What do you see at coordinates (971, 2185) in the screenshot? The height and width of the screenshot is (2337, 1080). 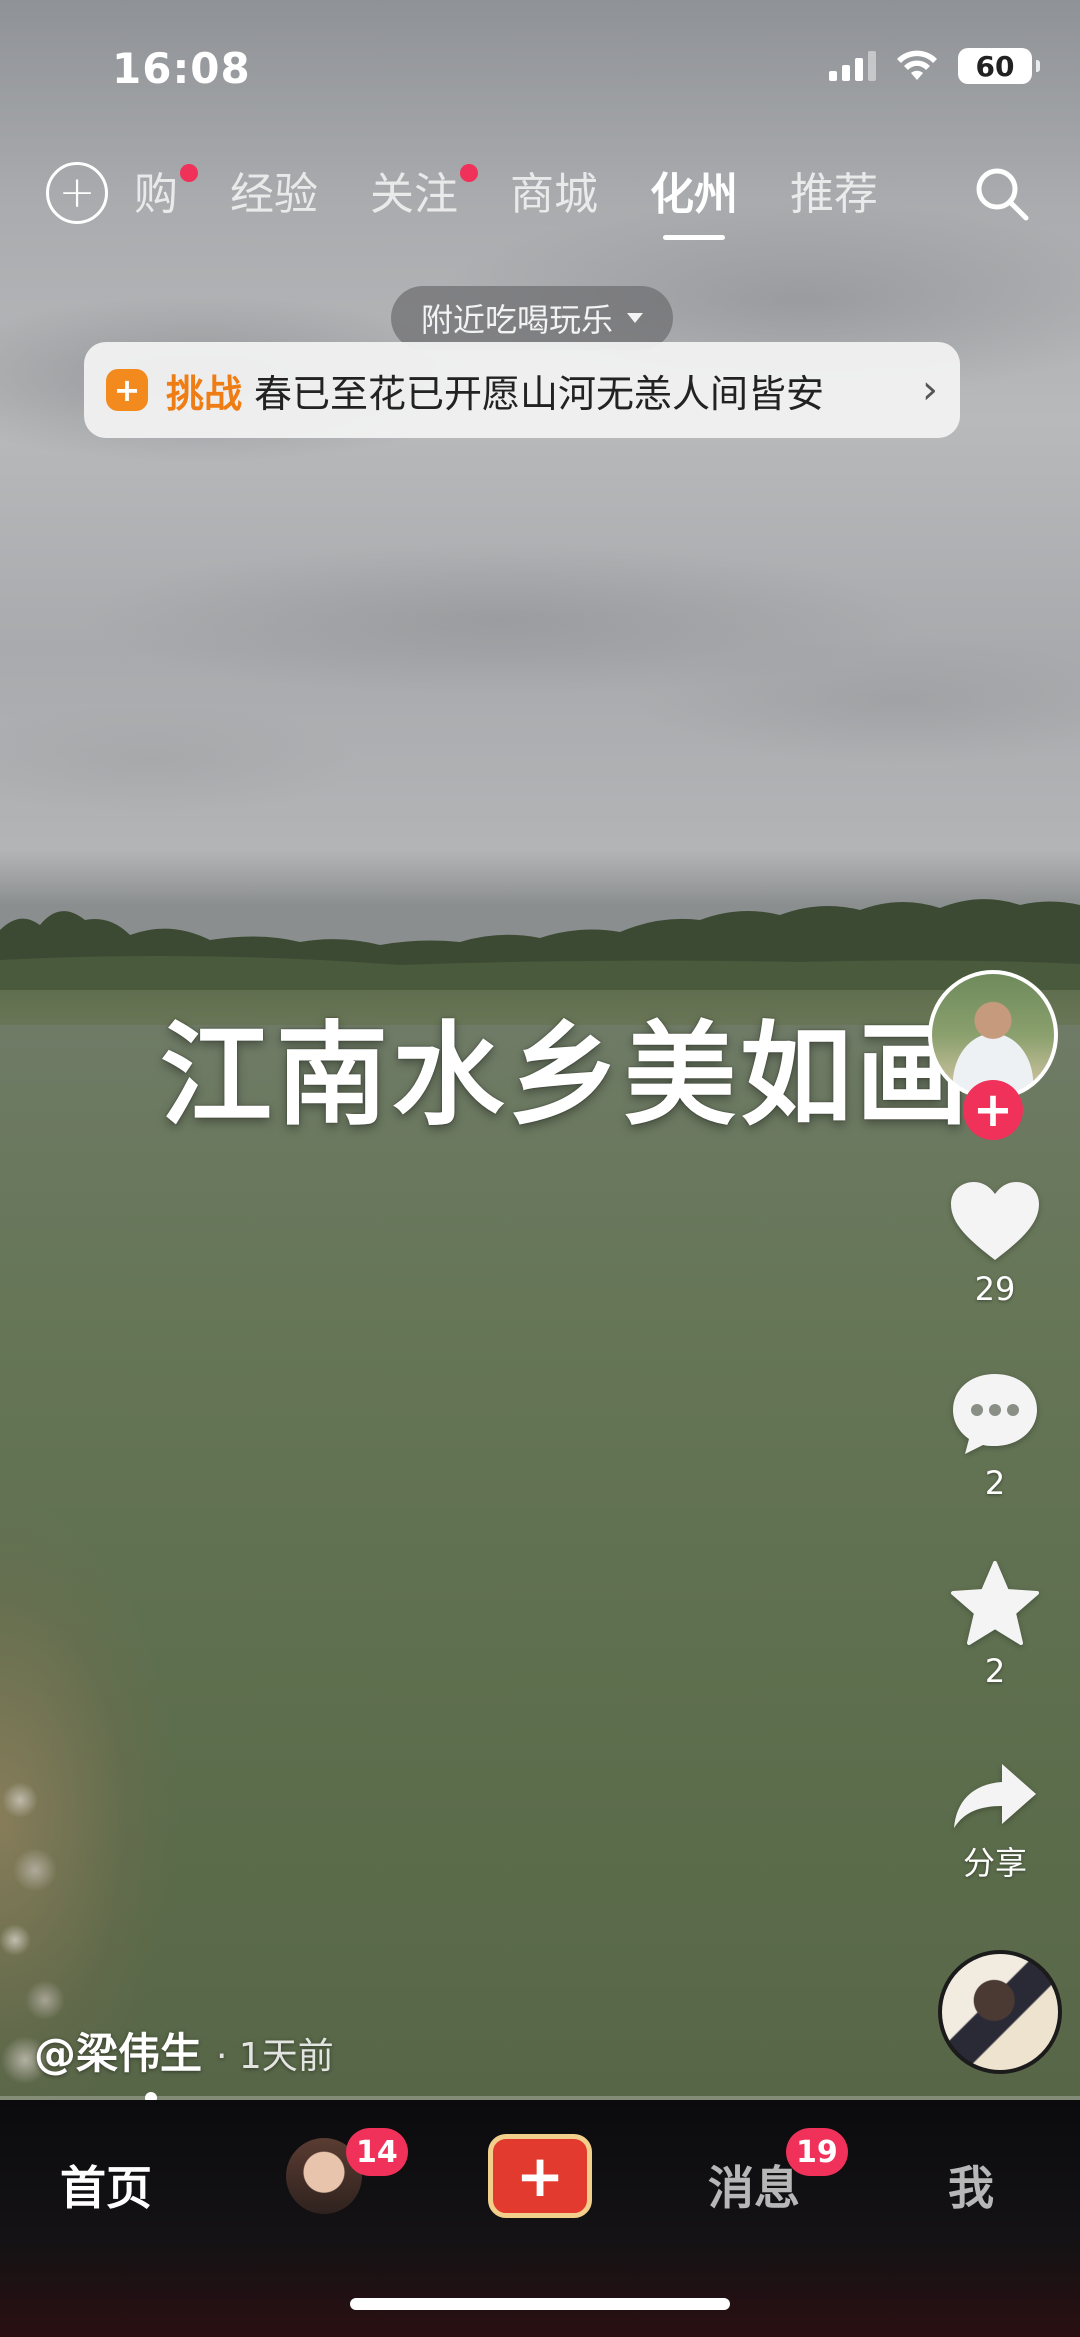 I see `tab-me: 我` at bounding box center [971, 2185].